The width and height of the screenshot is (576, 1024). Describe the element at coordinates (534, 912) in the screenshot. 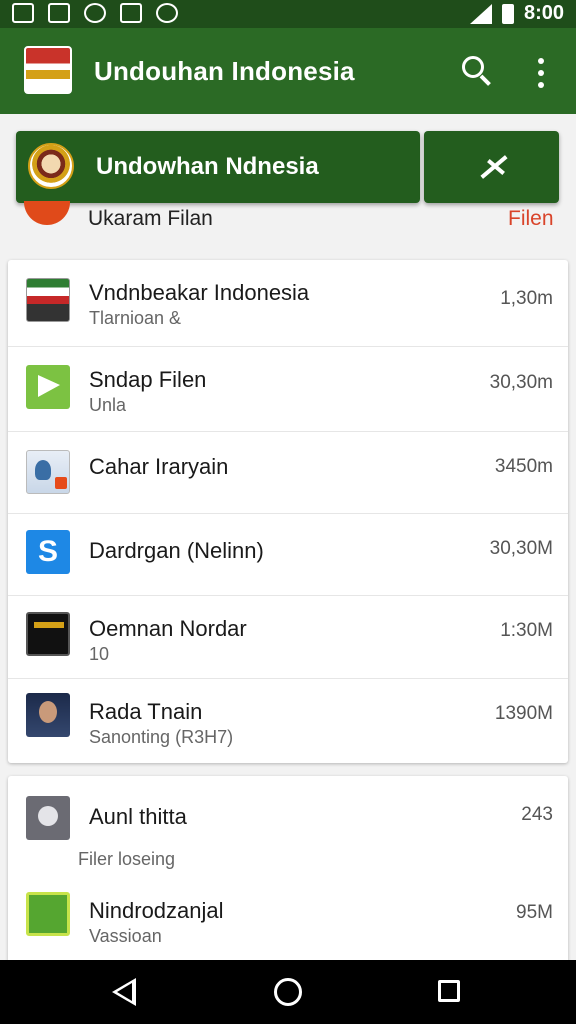

I see `item-size: 95M` at that location.